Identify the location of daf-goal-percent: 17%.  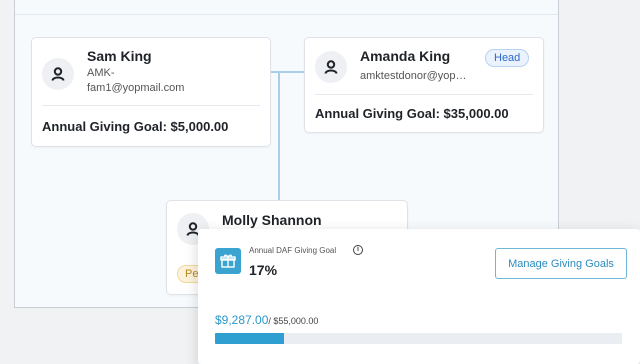
(263, 270).